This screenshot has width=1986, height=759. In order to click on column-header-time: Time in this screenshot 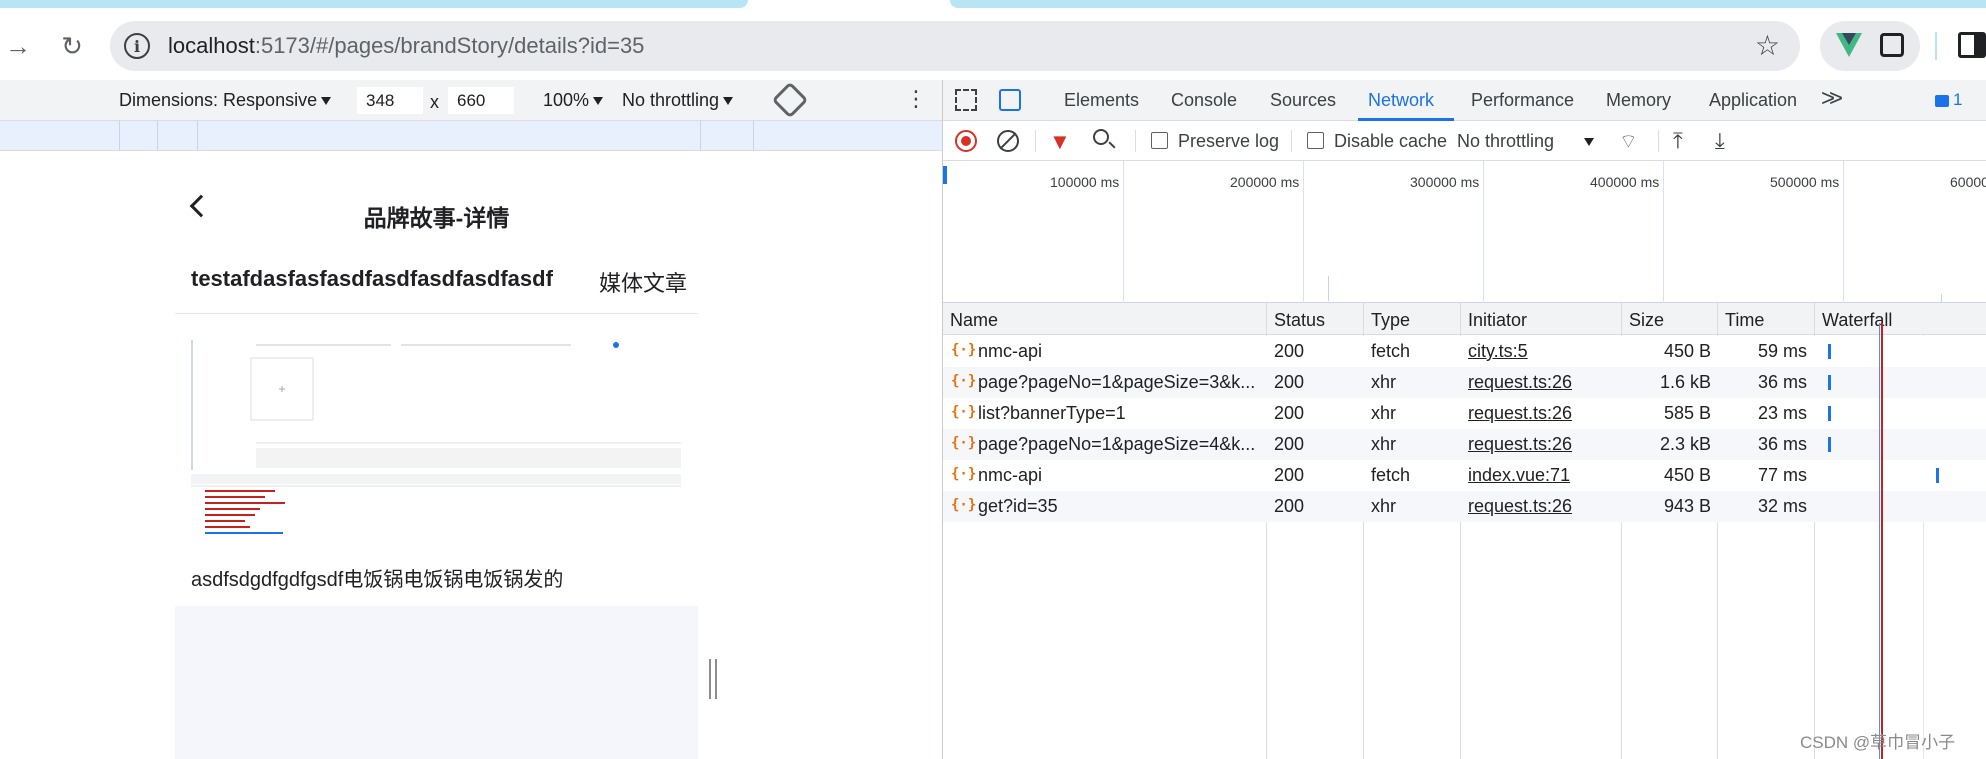, I will do `click(1744, 320)`.